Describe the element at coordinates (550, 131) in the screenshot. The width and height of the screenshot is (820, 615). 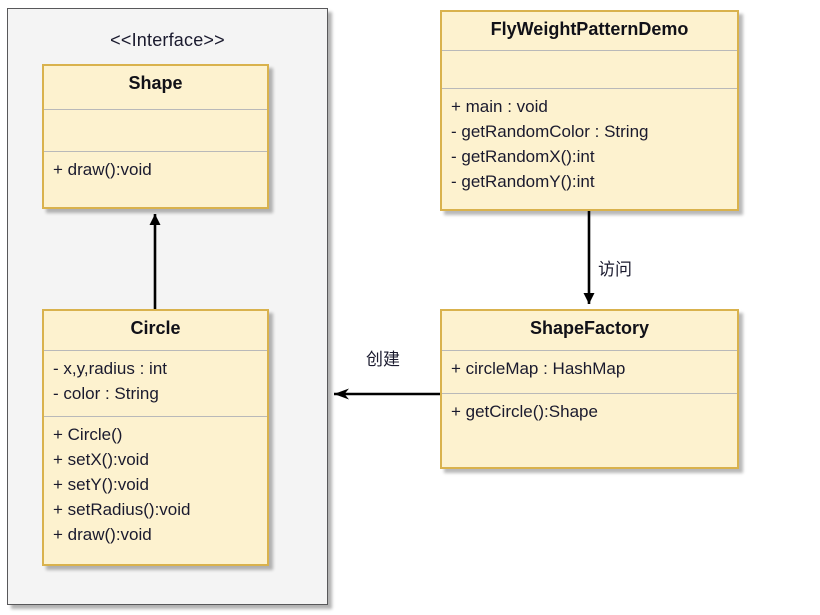
I see `uml-member: - getRandomColor : String` at that location.